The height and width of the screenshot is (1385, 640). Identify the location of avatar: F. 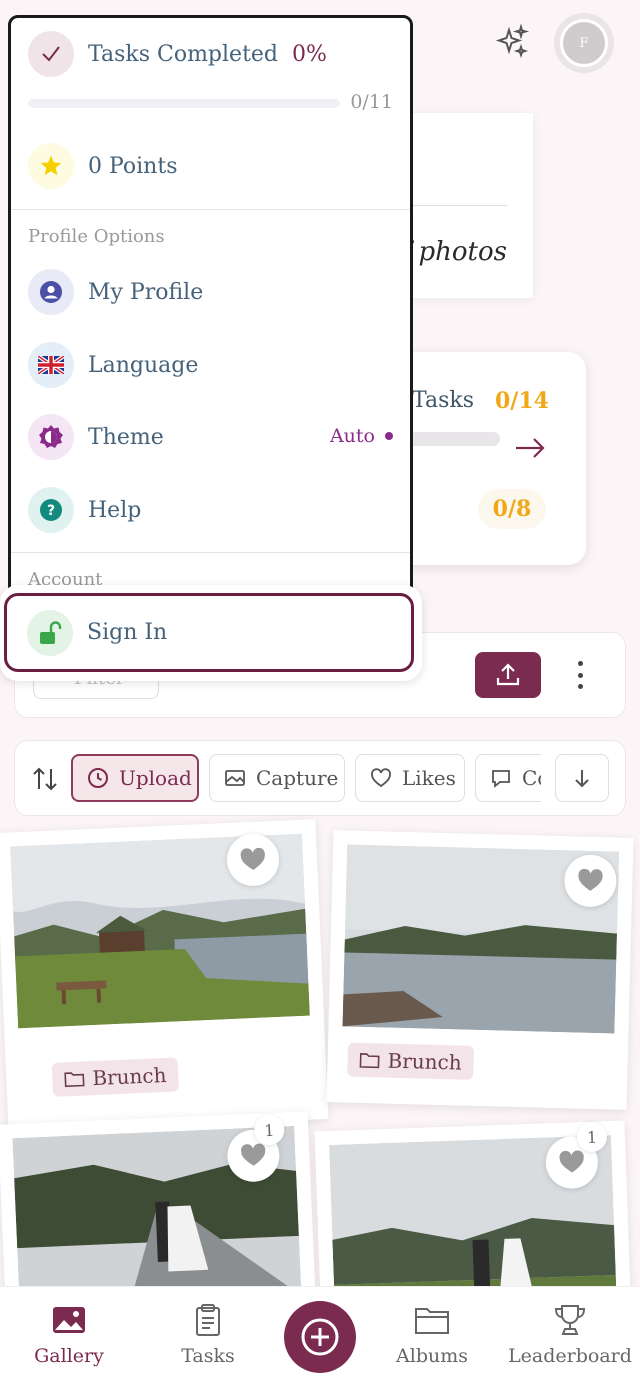
(584, 43).